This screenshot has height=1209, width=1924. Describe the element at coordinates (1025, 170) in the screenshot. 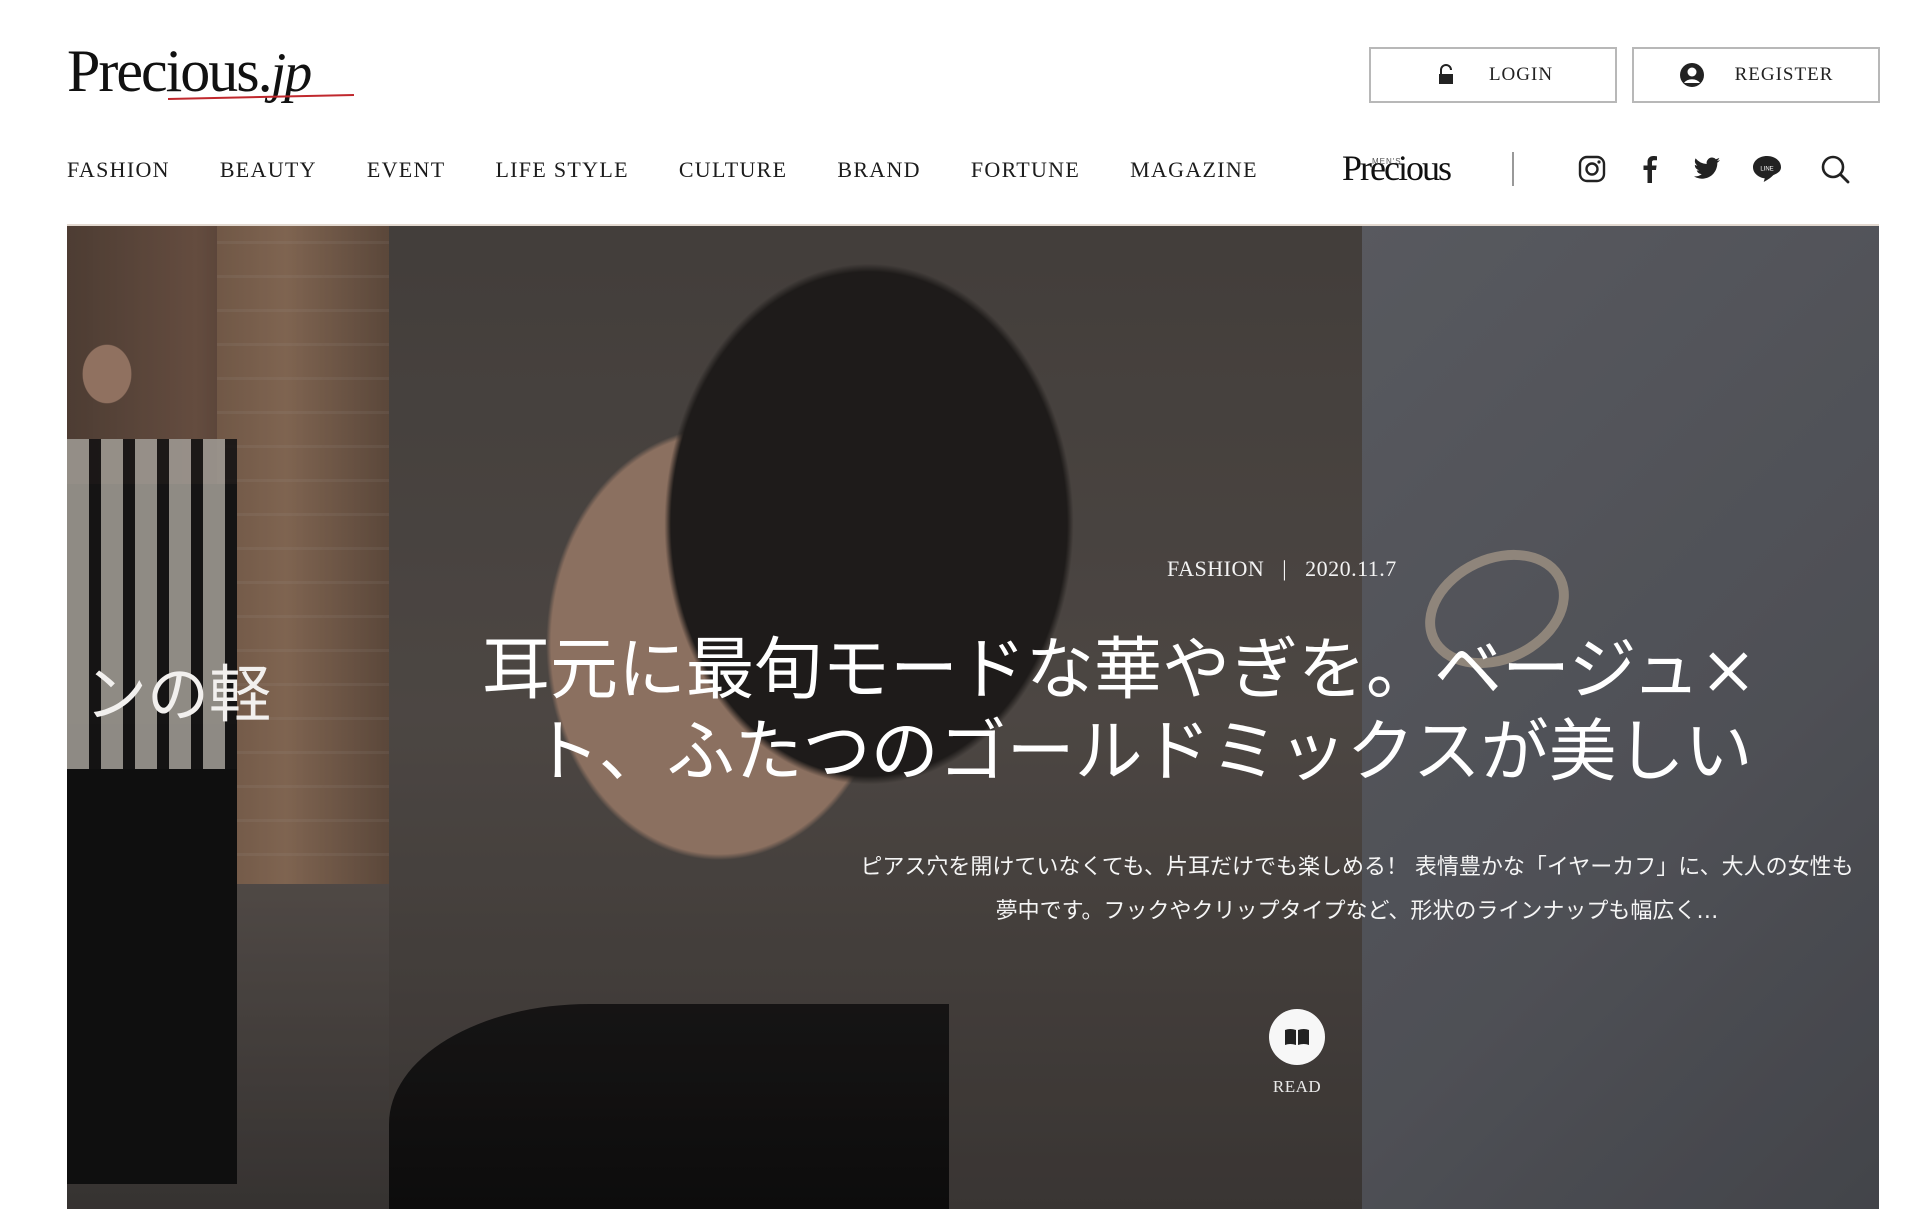

I see `nav-item-fortune: FORTUNE` at that location.